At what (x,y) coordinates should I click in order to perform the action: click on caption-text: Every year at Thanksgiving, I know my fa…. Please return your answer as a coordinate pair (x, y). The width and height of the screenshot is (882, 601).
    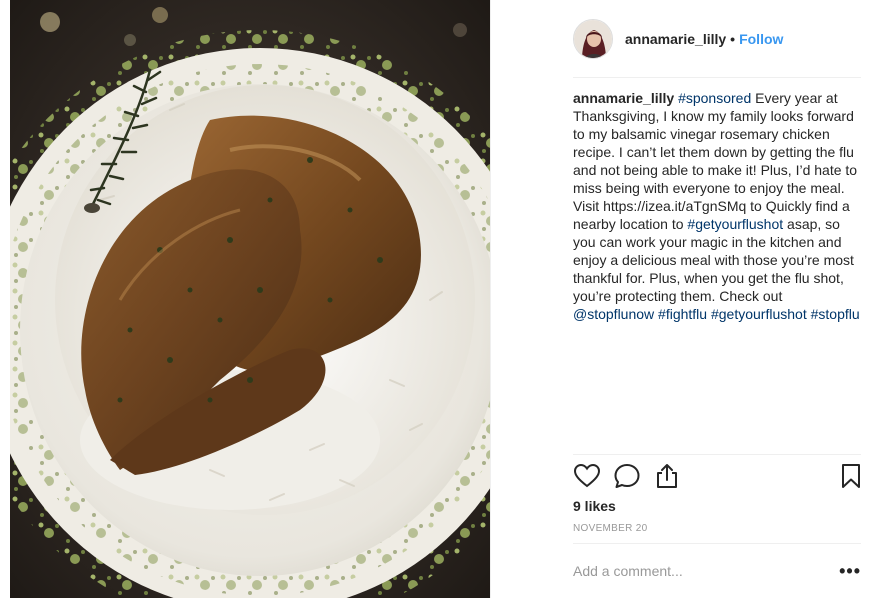
    Looking at the image, I should click on (715, 161).